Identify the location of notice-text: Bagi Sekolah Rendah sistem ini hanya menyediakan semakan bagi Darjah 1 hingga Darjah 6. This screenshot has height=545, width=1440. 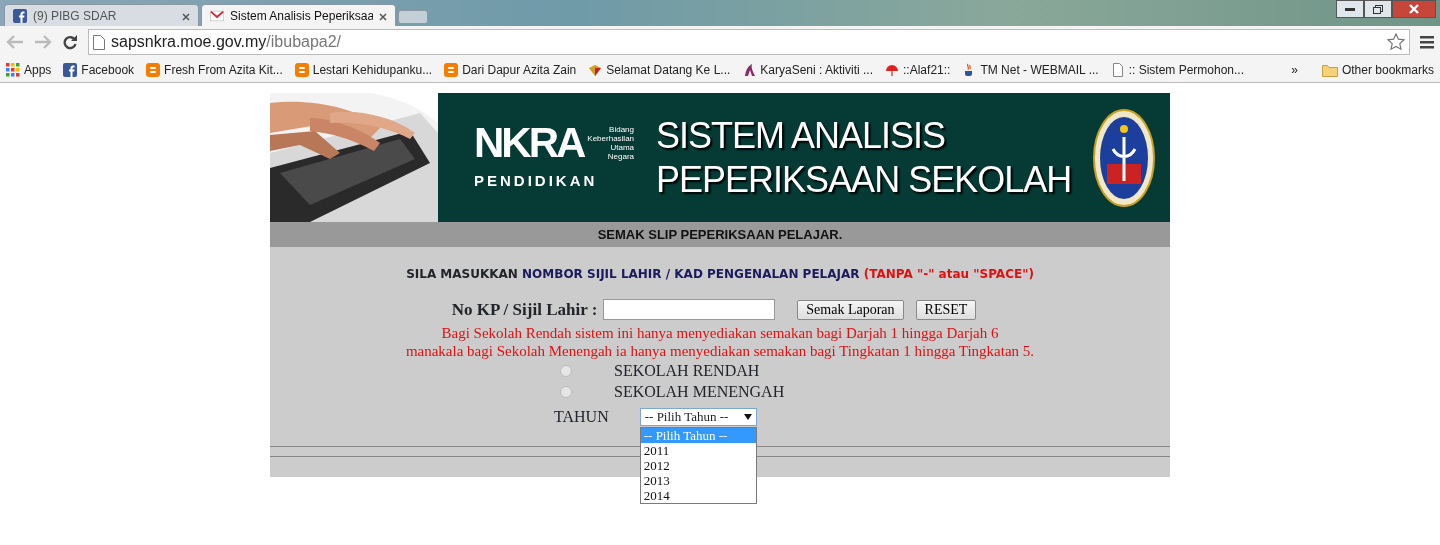
(720, 332).